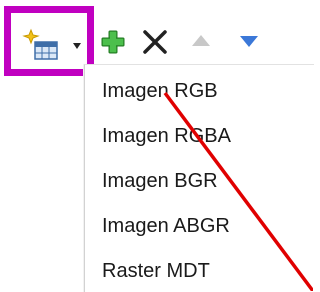 The width and height of the screenshot is (320, 292). I want to click on delete-button, so click(155, 44).